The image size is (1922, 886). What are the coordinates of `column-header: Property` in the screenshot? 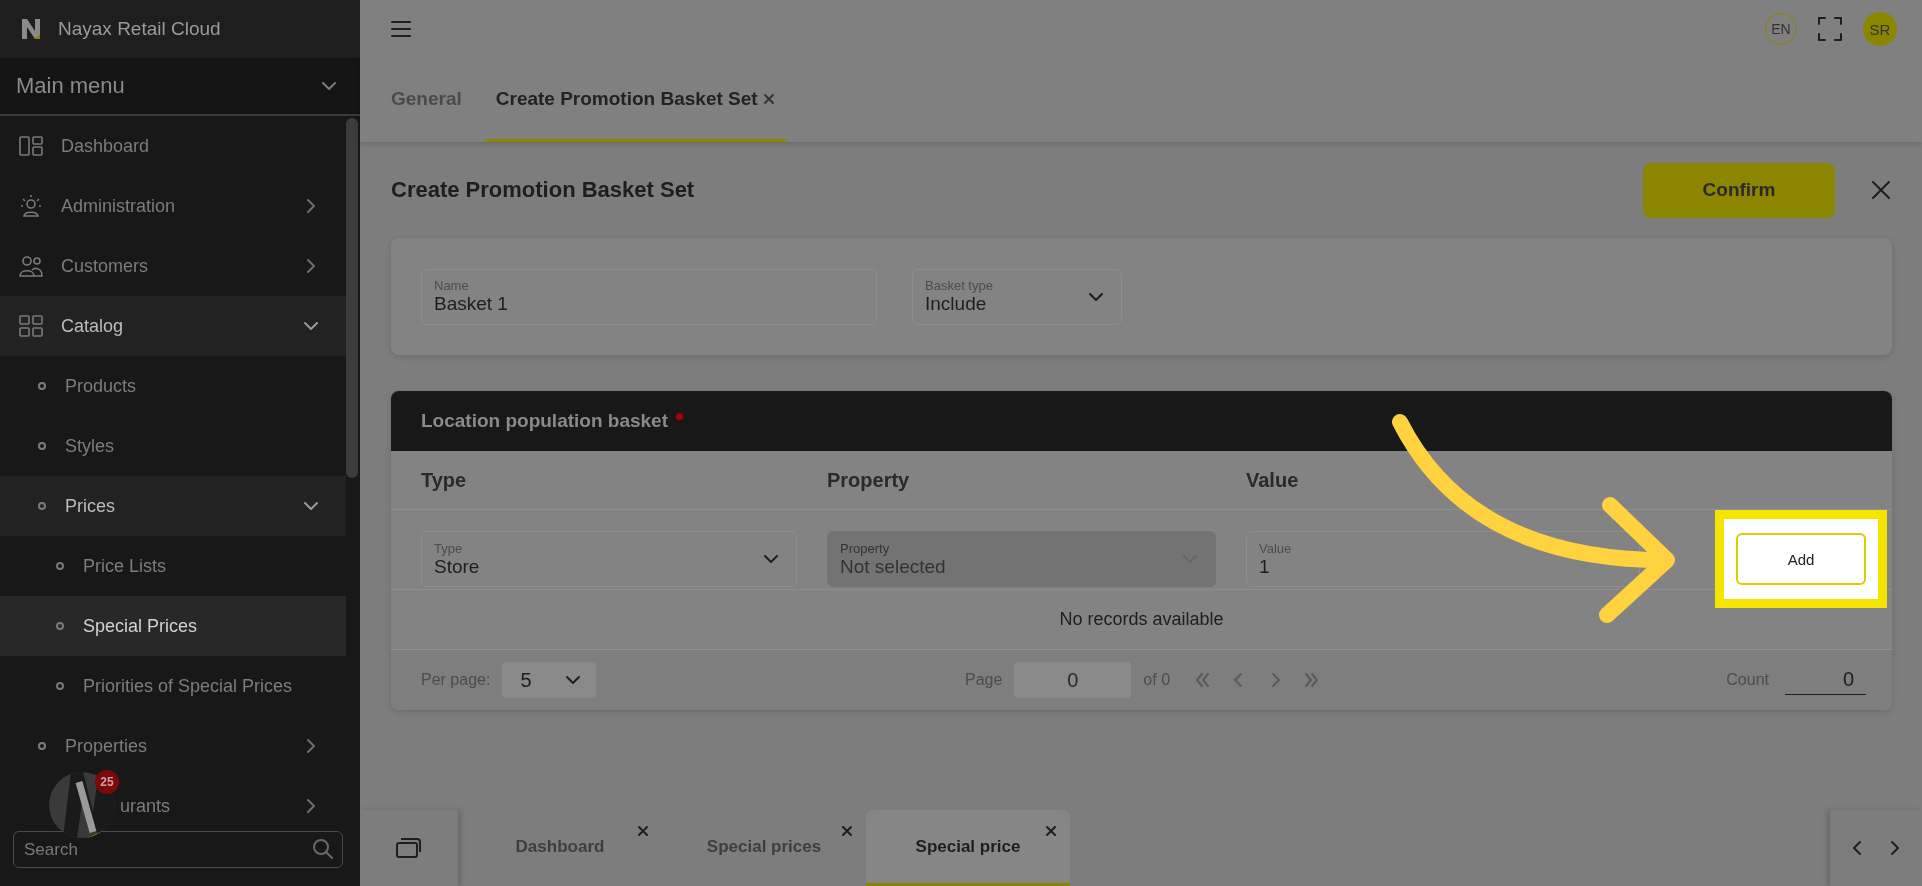 It's located at (869, 480).